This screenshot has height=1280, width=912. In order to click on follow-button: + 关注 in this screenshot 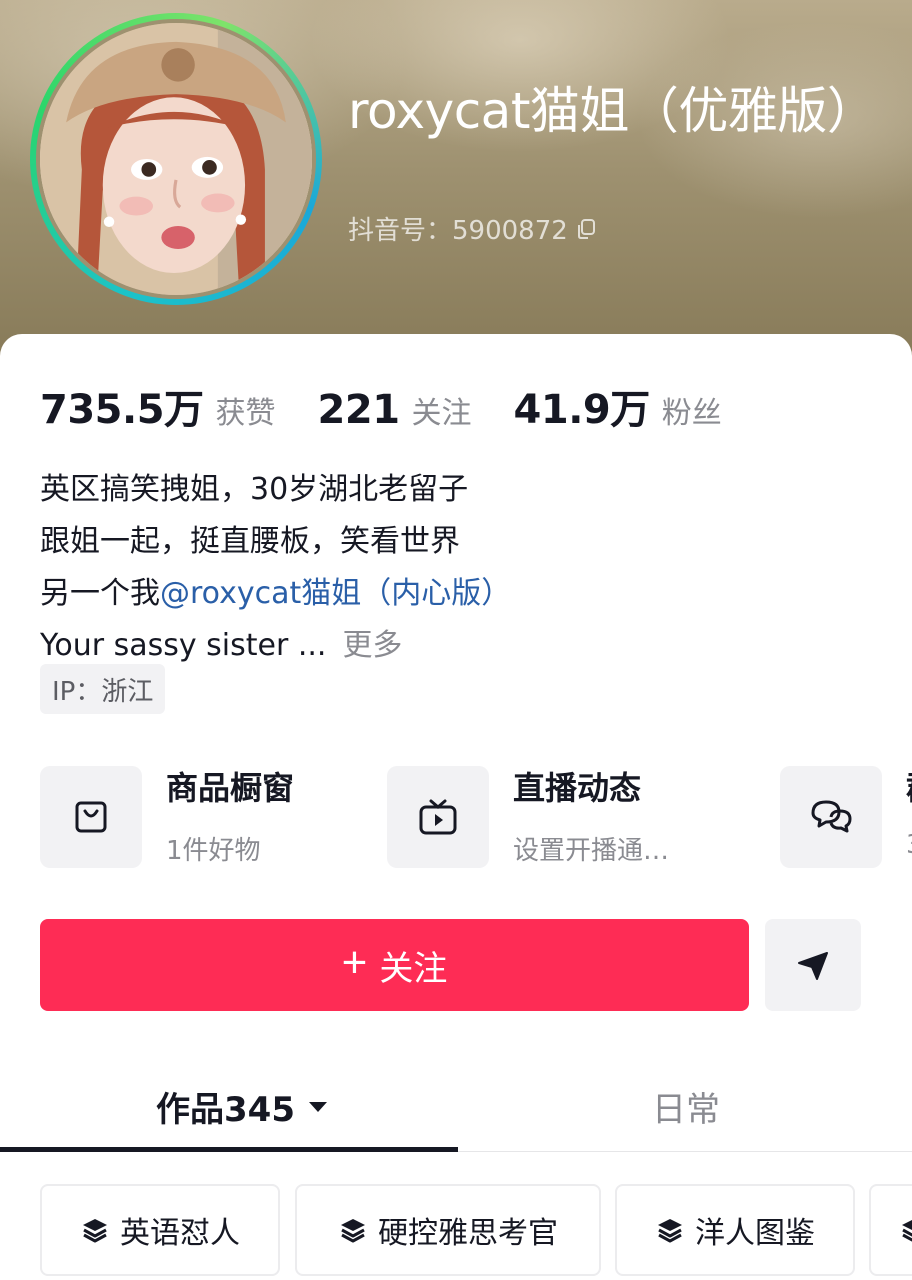, I will do `click(394, 965)`.